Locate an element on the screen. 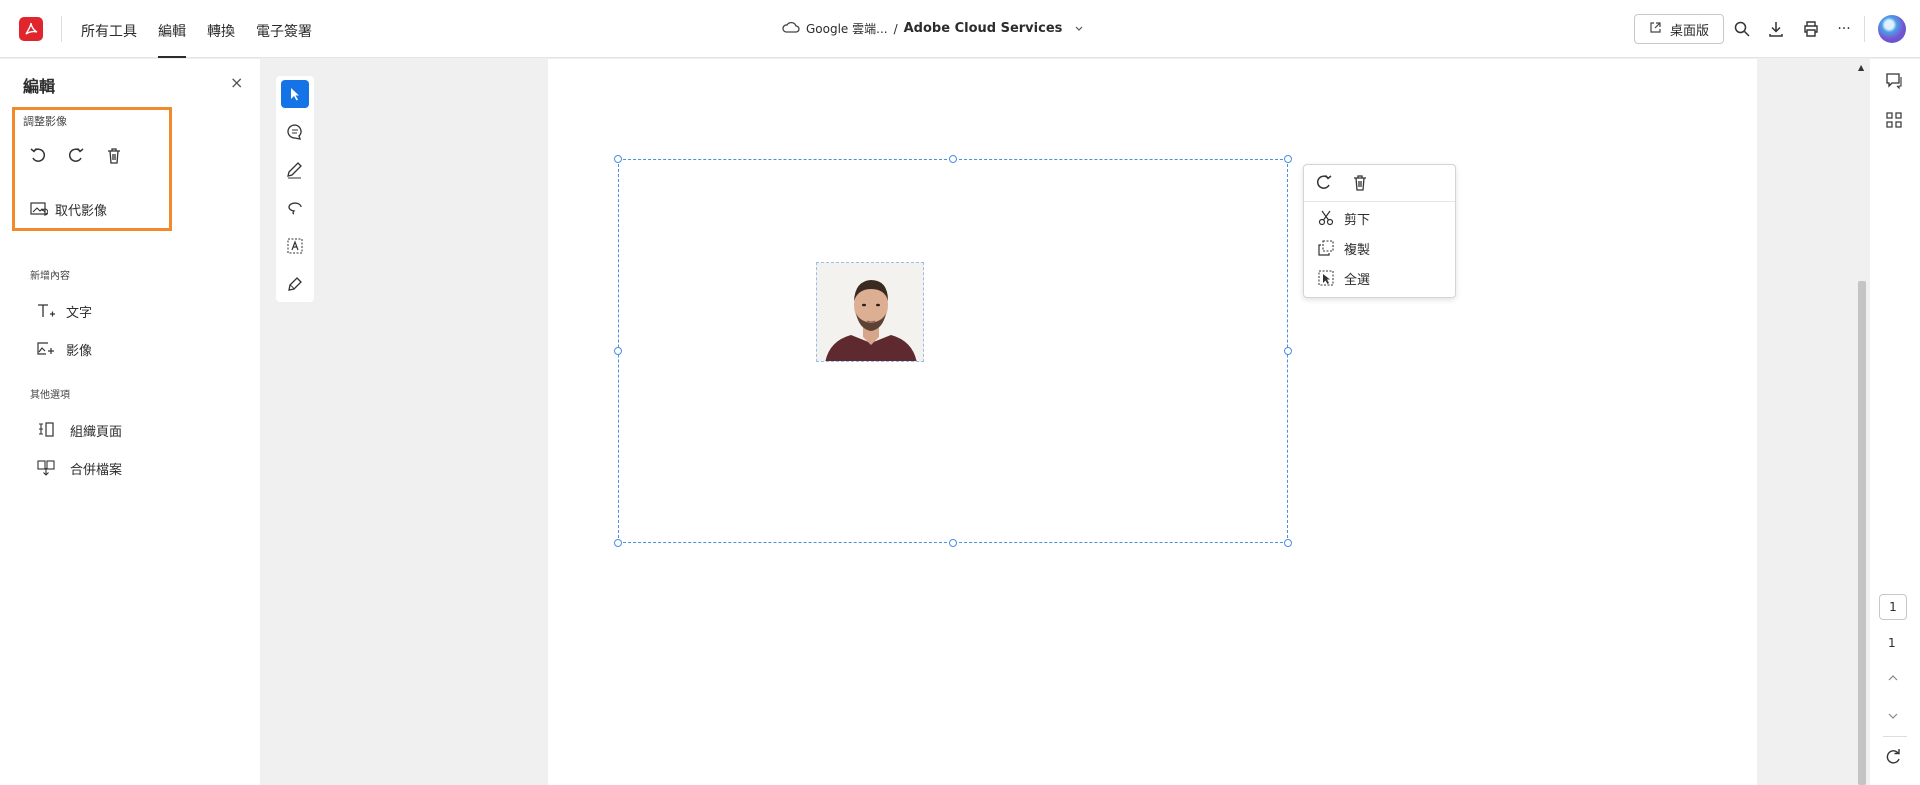  cut-menu-item: 剪下 is located at coordinates (1343, 218).